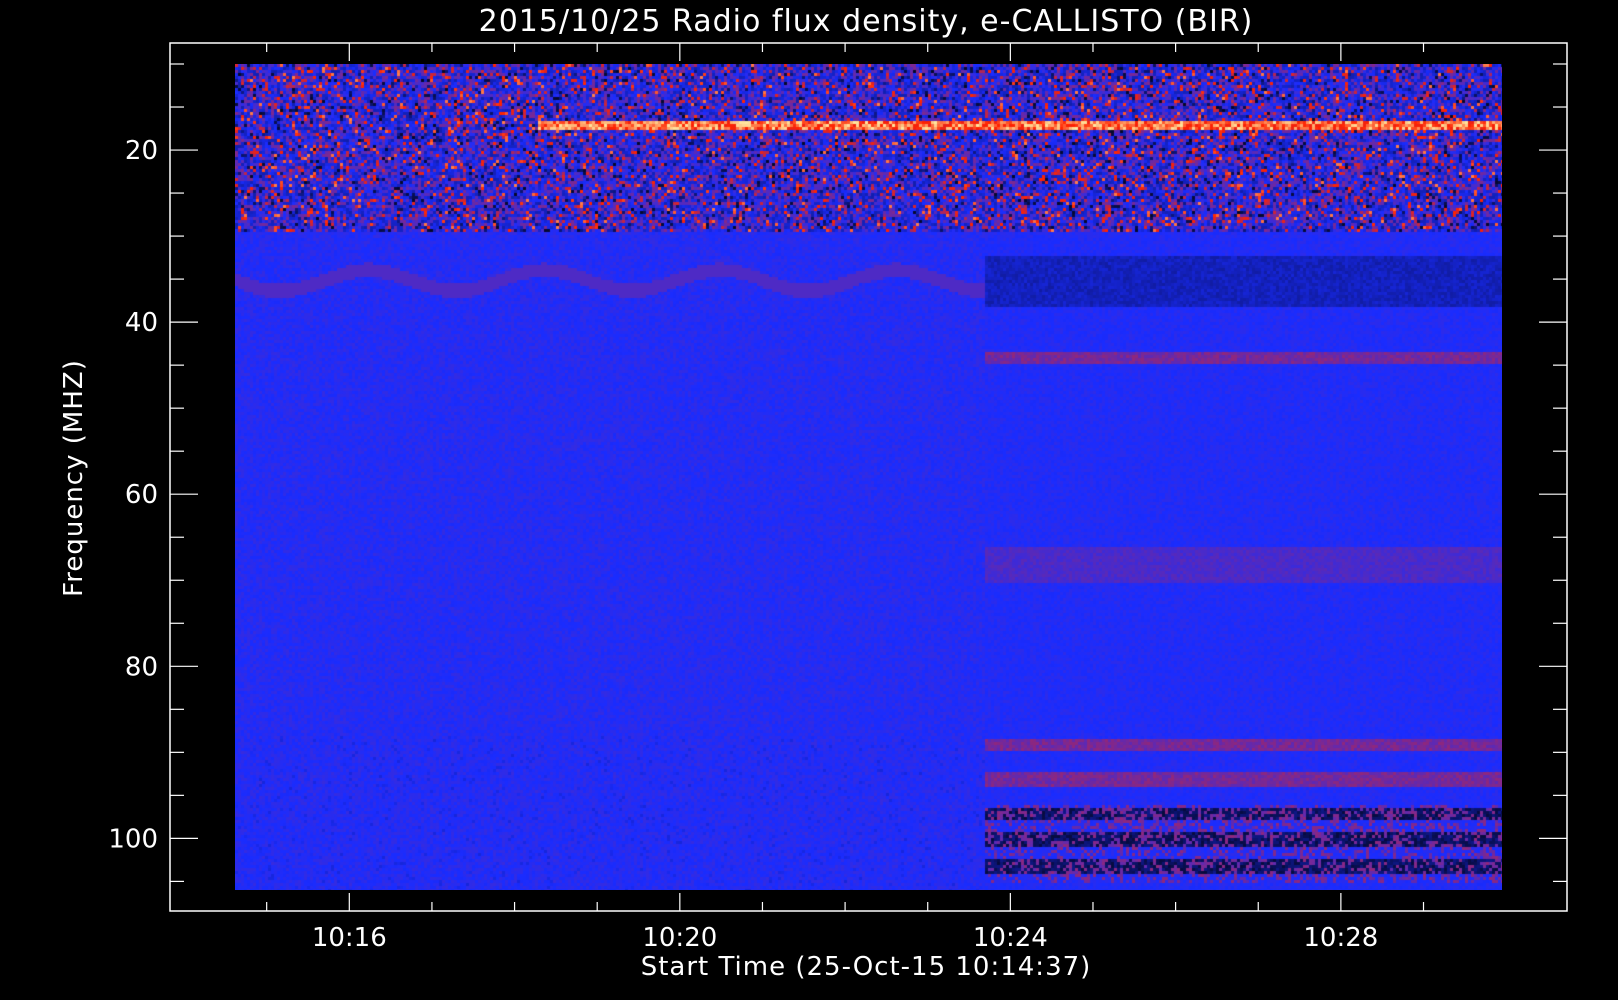  Describe the element at coordinates (133, 839) in the screenshot. I see `y-tick-label: 100` at that location.